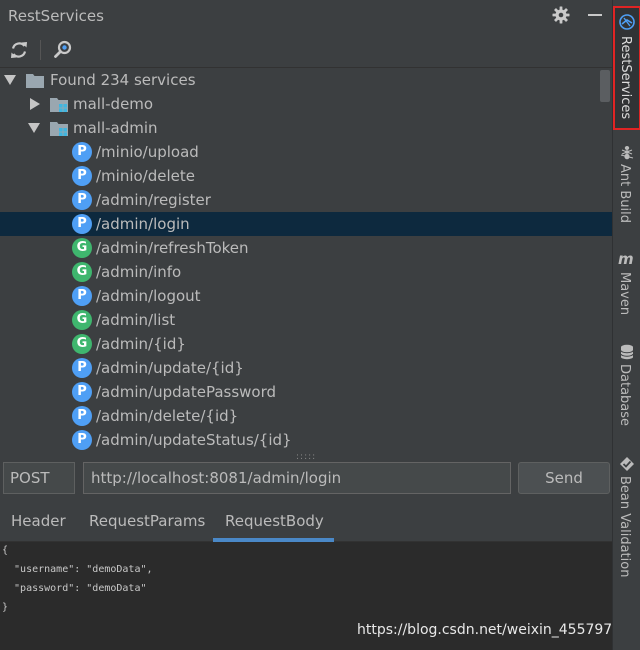 Image resolution: width=640 pixels, height=650 pixels. I want to click on body-line: "username": "demoData",, so click(77, 569).